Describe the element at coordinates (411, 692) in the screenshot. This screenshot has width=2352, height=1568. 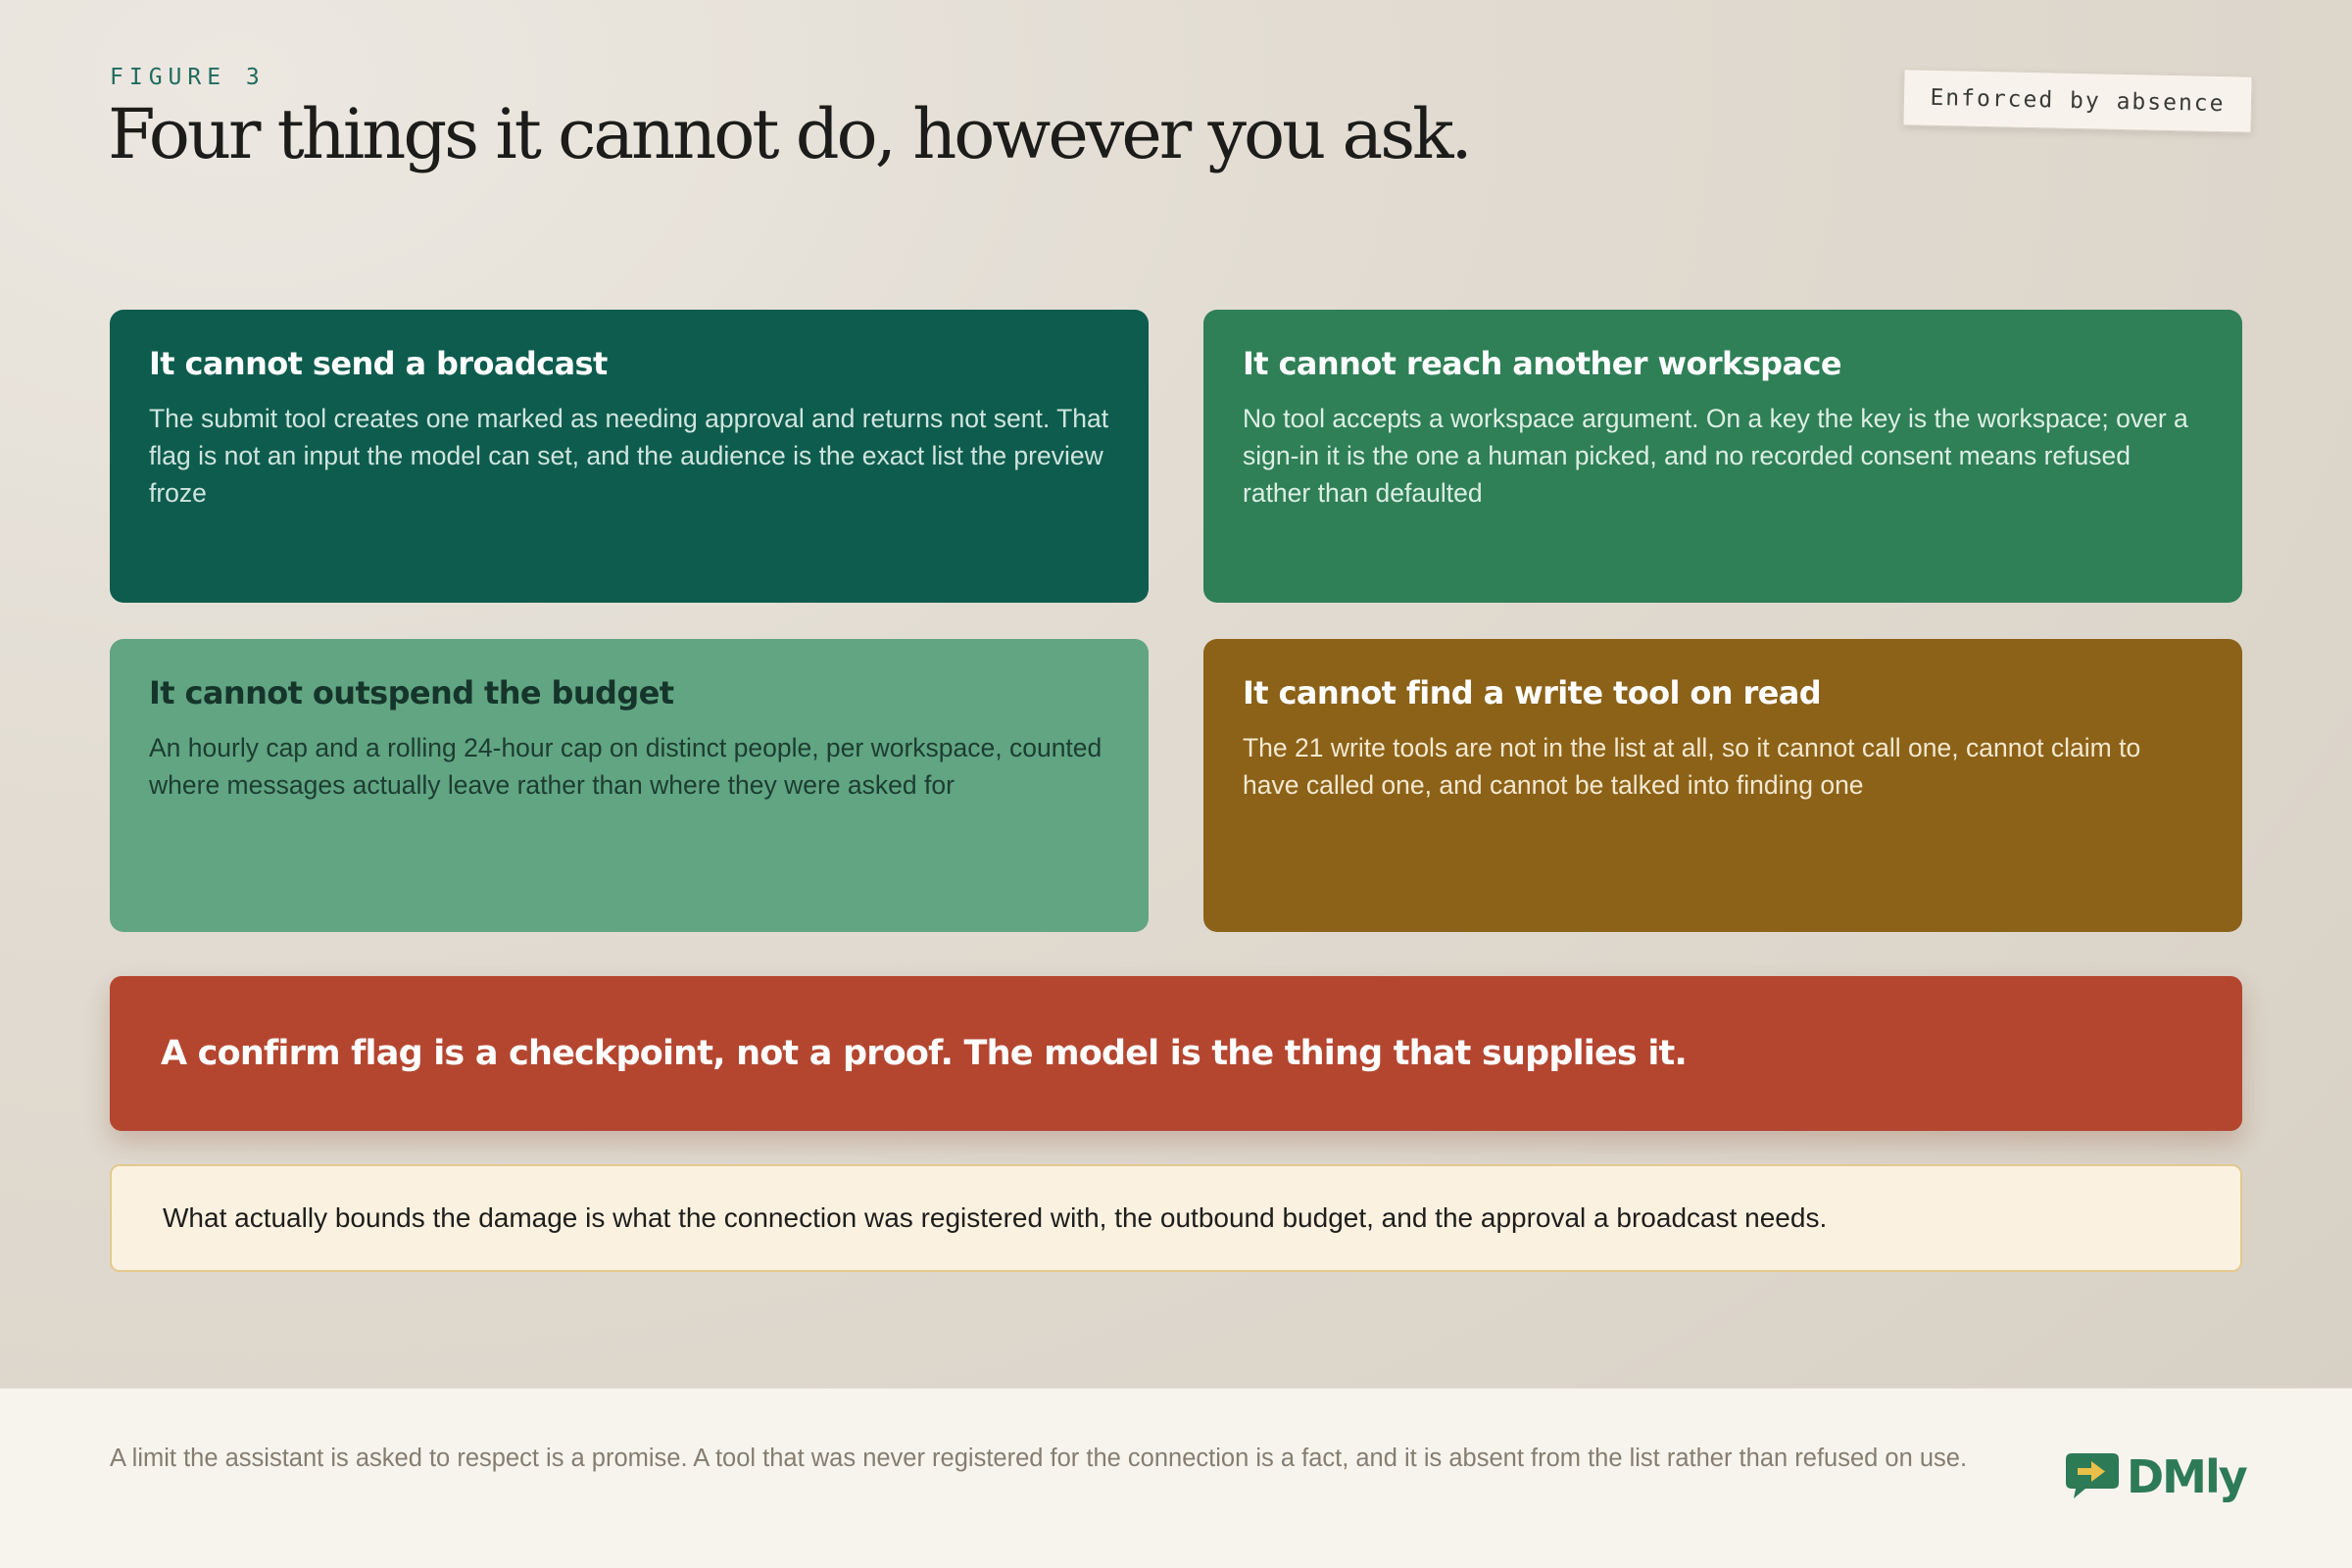
I see `card-title: It cannot outspend the budget` at that location.